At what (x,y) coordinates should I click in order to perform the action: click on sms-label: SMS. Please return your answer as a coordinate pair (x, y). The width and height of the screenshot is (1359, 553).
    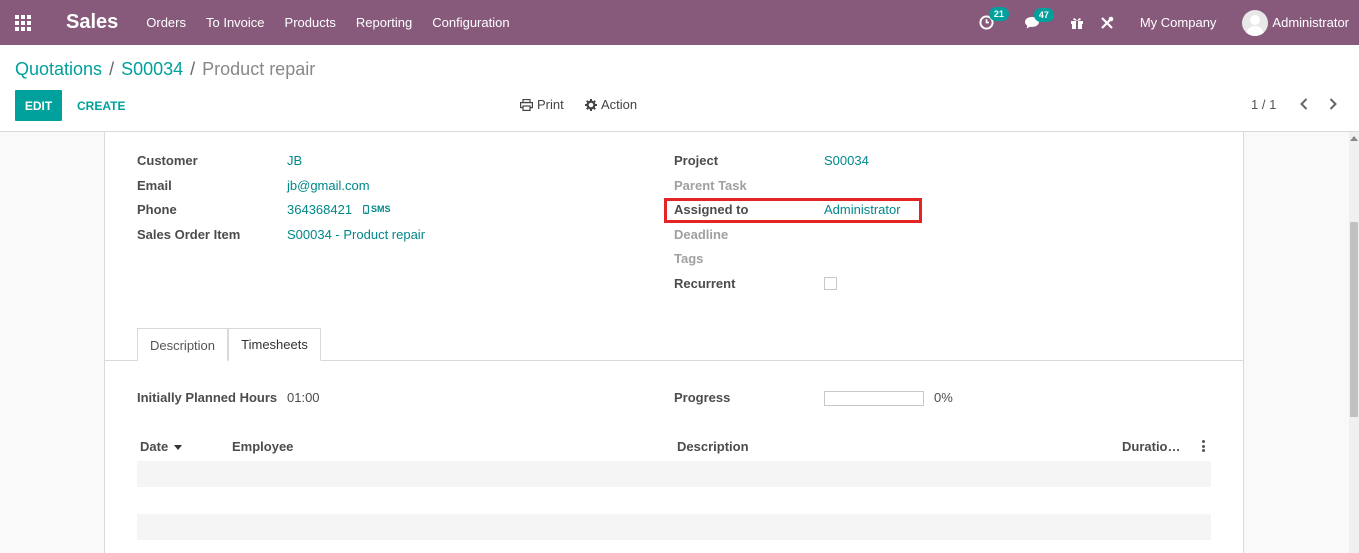
    Looking at the image, I should click on (381, 209).